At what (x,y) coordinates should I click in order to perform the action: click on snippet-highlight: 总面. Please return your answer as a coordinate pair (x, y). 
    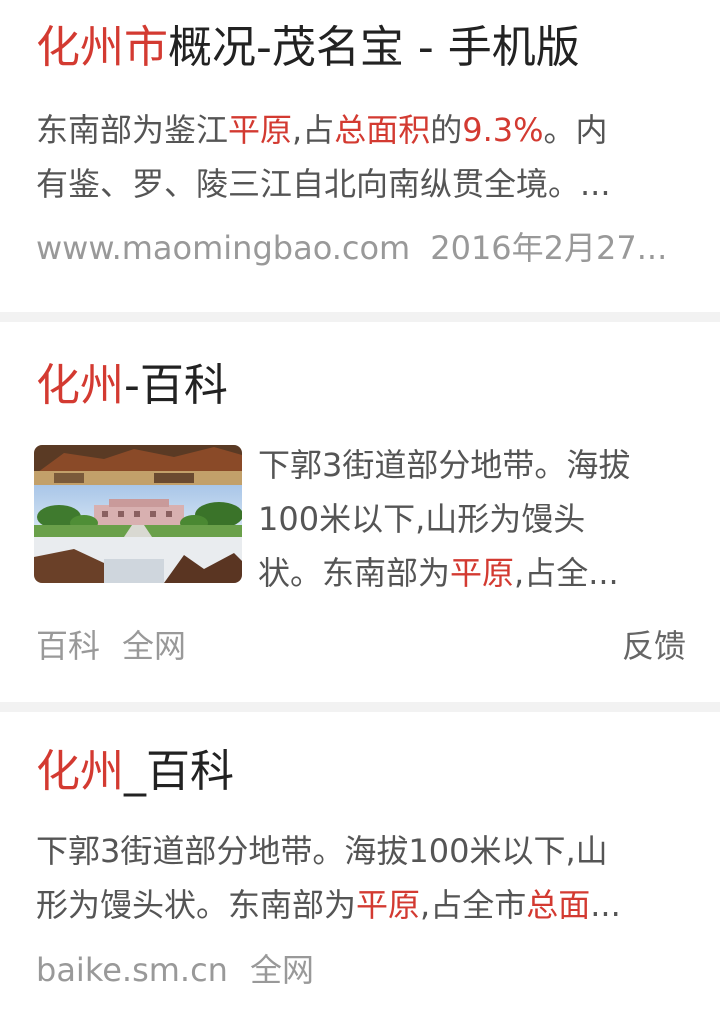
    Looking at the image, I should click on (558, 905).